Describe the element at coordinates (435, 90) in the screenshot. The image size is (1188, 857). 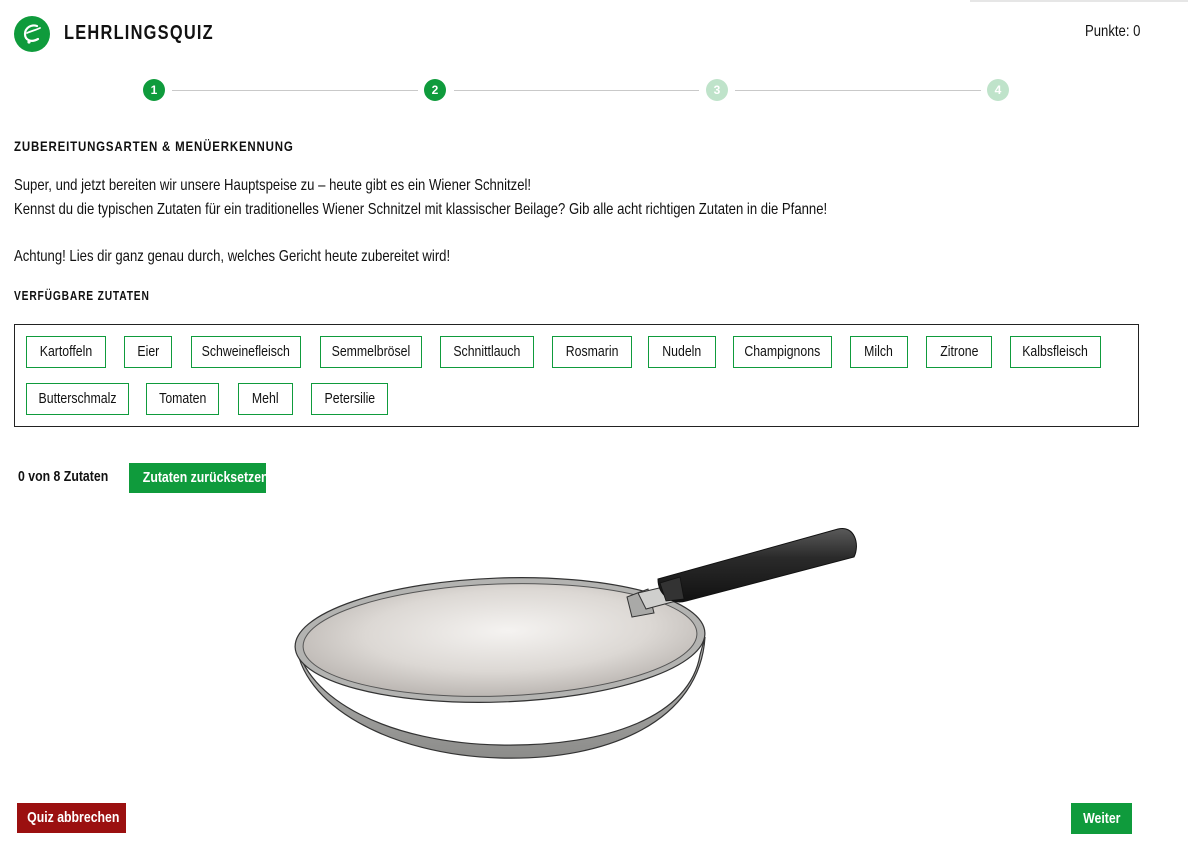
I see `step-2: 2` at that location.